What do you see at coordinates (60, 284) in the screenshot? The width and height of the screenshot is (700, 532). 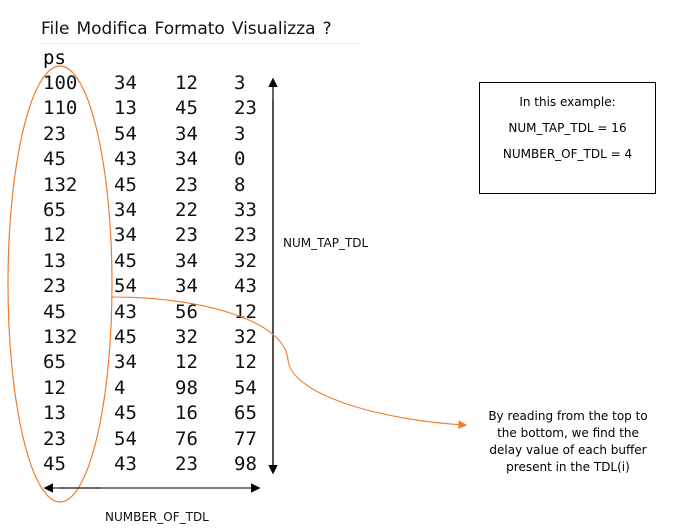 I see `first-column-ellipse` at bounding box center [60, 284].